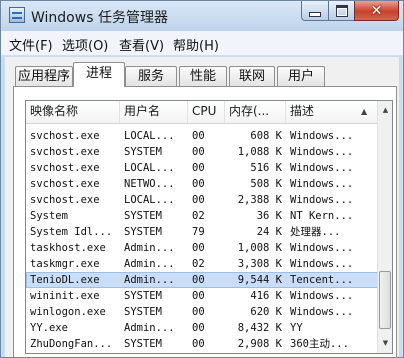  I want to click on tab-applications: 应用程序, so click(44, 76).